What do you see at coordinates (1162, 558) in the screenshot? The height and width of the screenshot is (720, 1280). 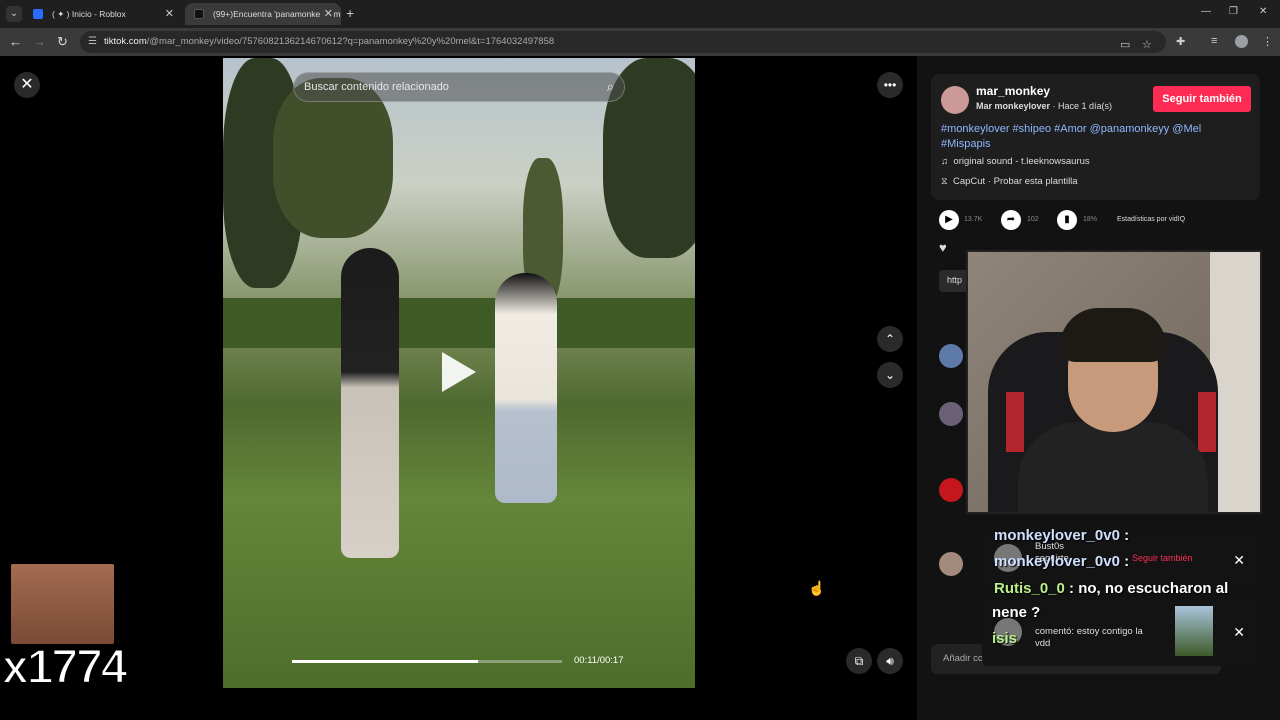 I see `notification-follow-button: Seguir también` at bounding box center [1162, 558].